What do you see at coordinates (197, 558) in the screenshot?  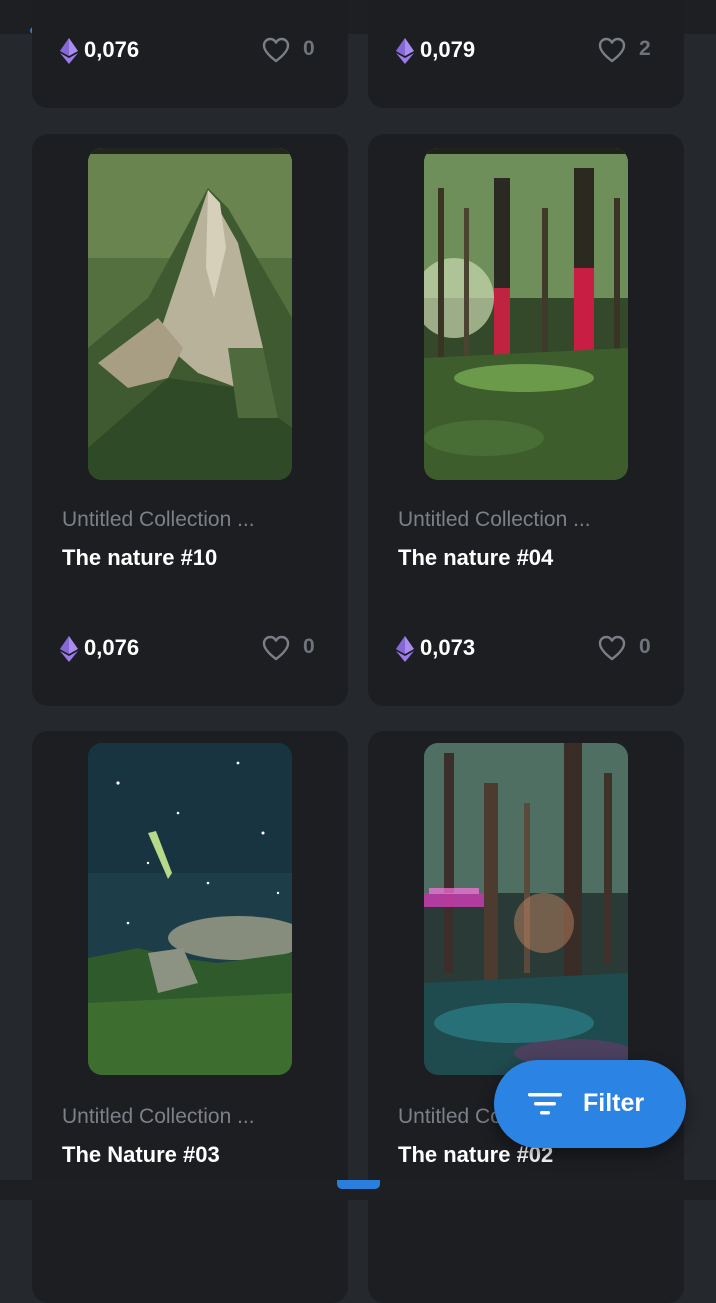 I see `nft-title: The nature #10` at bounding box center [197, 558].